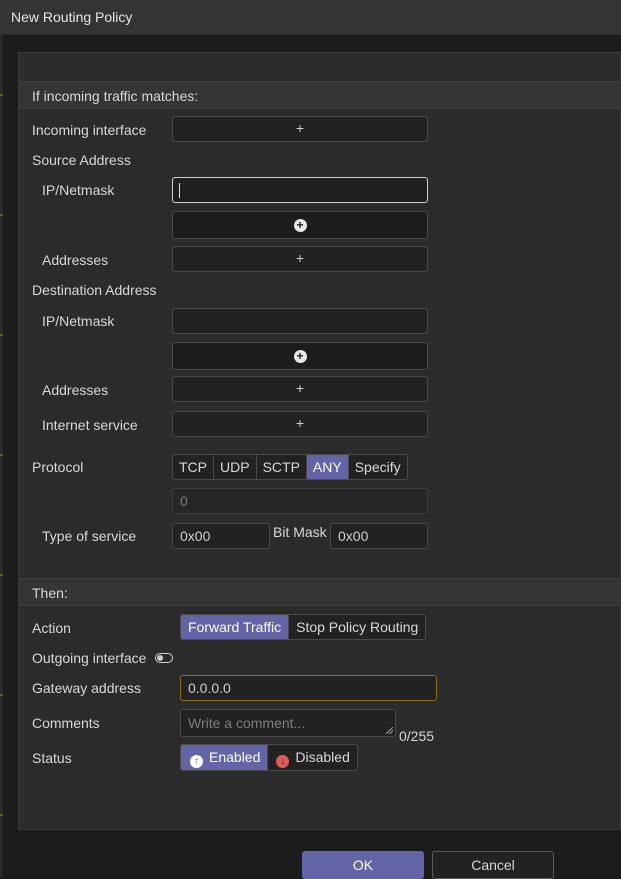 This screenshot has width=621, height=879. I want to click on destination-ip-add-button: +, so click(300, 356).